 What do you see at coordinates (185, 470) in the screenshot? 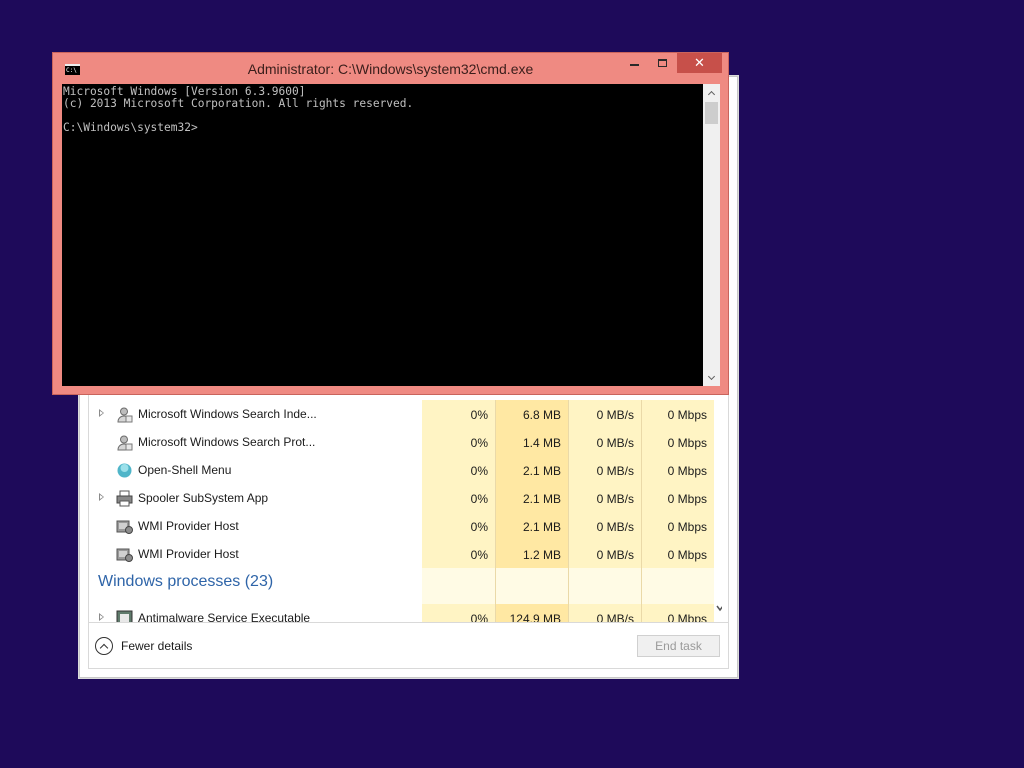
I see `process-name: Open-Shell Menu` at bounding box center [185, 470].